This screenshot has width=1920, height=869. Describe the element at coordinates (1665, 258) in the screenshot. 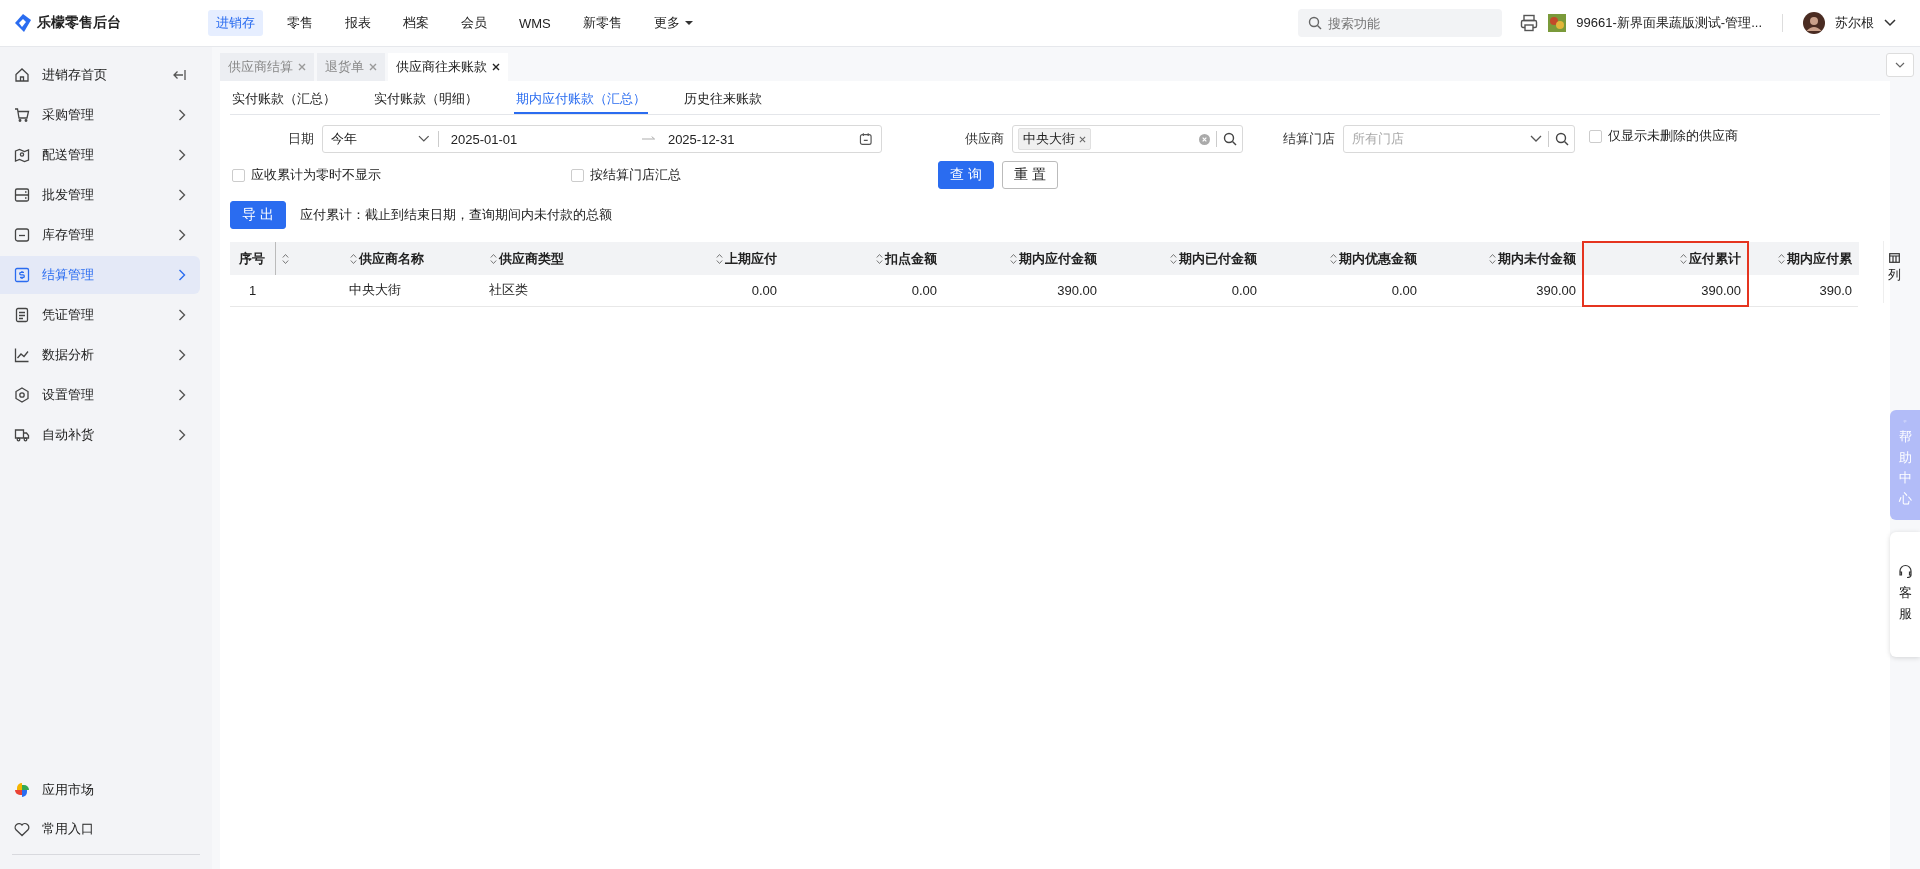

I see `column-header: 应付累计` at that location.